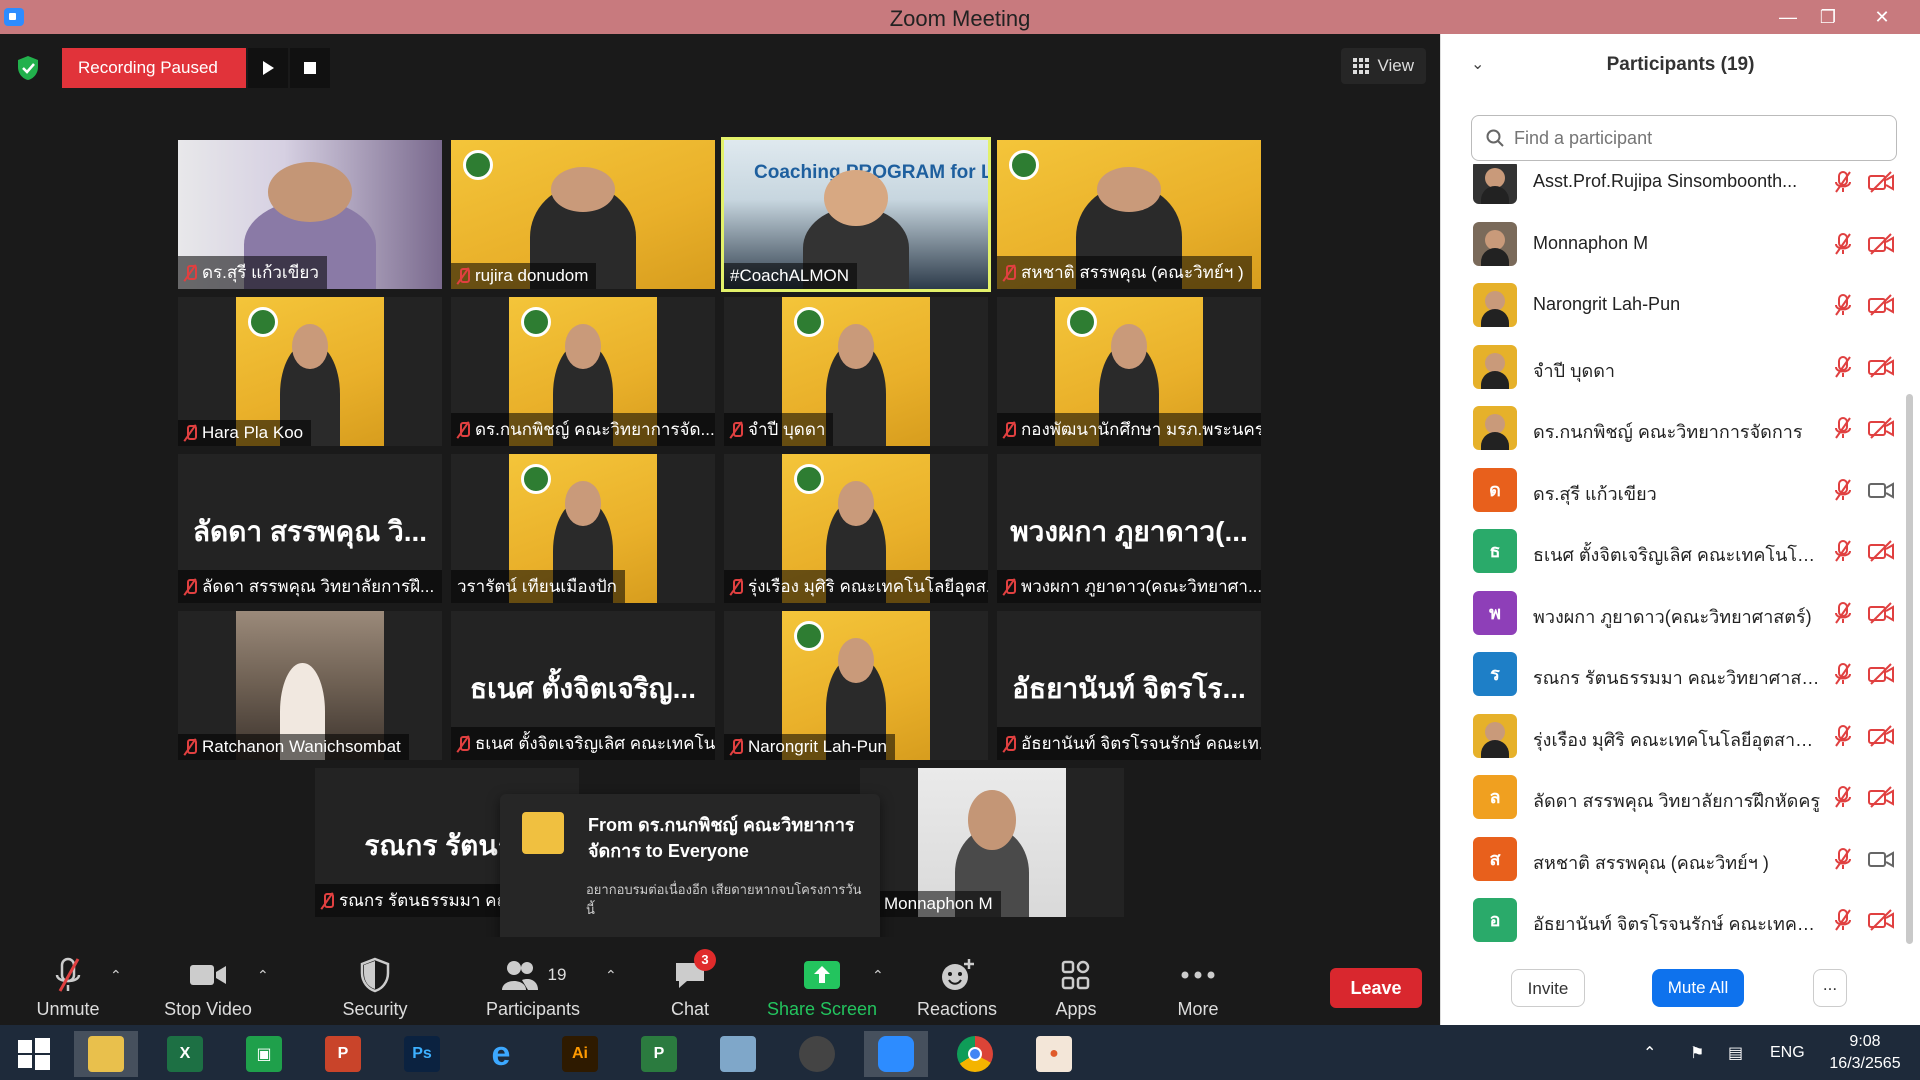 This screenshot has width=1920, height=1080. What do you see at coordinates (1694, 138) in the screenshot?
I see `participant-search-input` at bounding box center [1694, 138].